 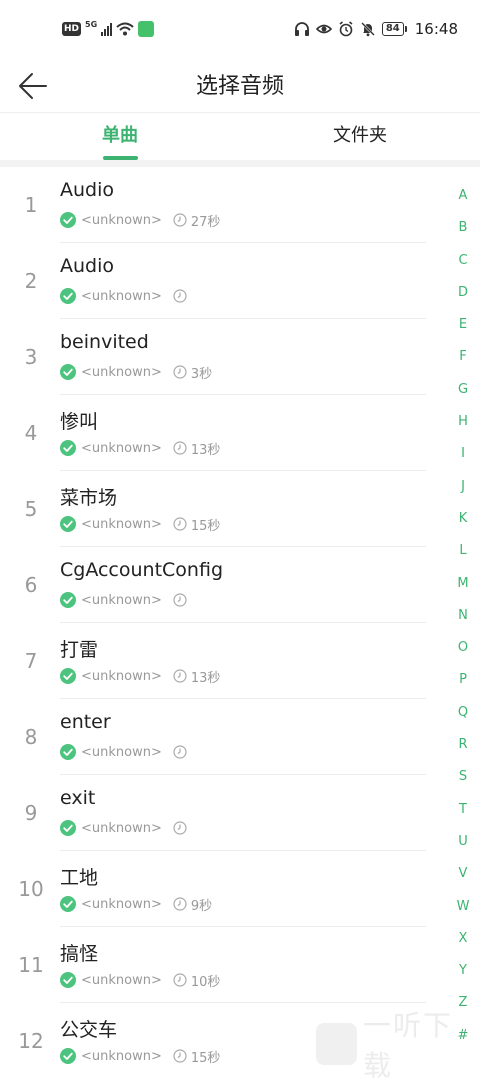 I want to click on index-letter: L, so click(x=463, y=551).